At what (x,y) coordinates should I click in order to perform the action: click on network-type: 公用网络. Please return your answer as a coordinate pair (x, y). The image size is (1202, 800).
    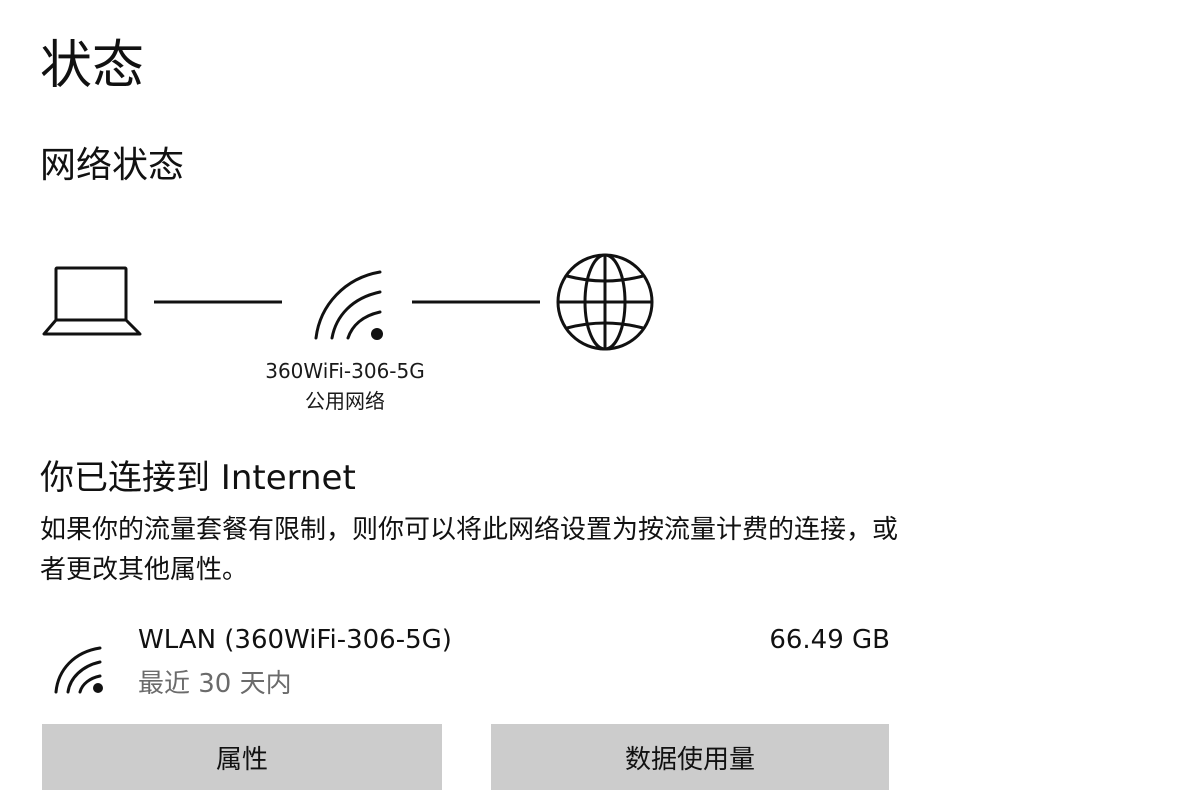
    Looking at the image, I should click on (345, 401).